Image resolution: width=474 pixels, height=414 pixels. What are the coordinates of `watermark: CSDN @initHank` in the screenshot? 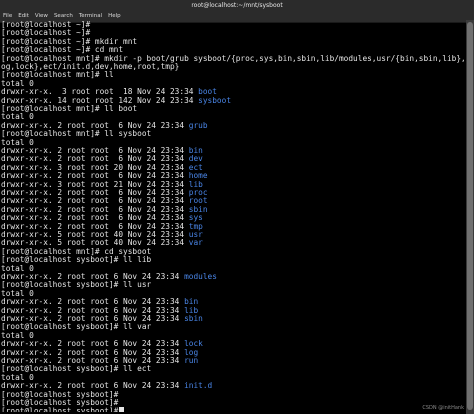 It's located at (443, 408).